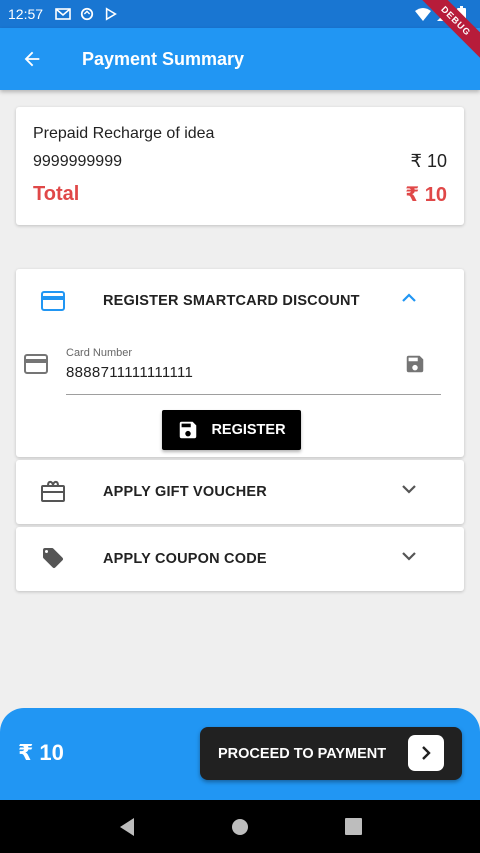  Describe the element at coordinates (240, 161) in the screenshot. I see `recharge-row: 9999999999 ₹ 10` at that location.